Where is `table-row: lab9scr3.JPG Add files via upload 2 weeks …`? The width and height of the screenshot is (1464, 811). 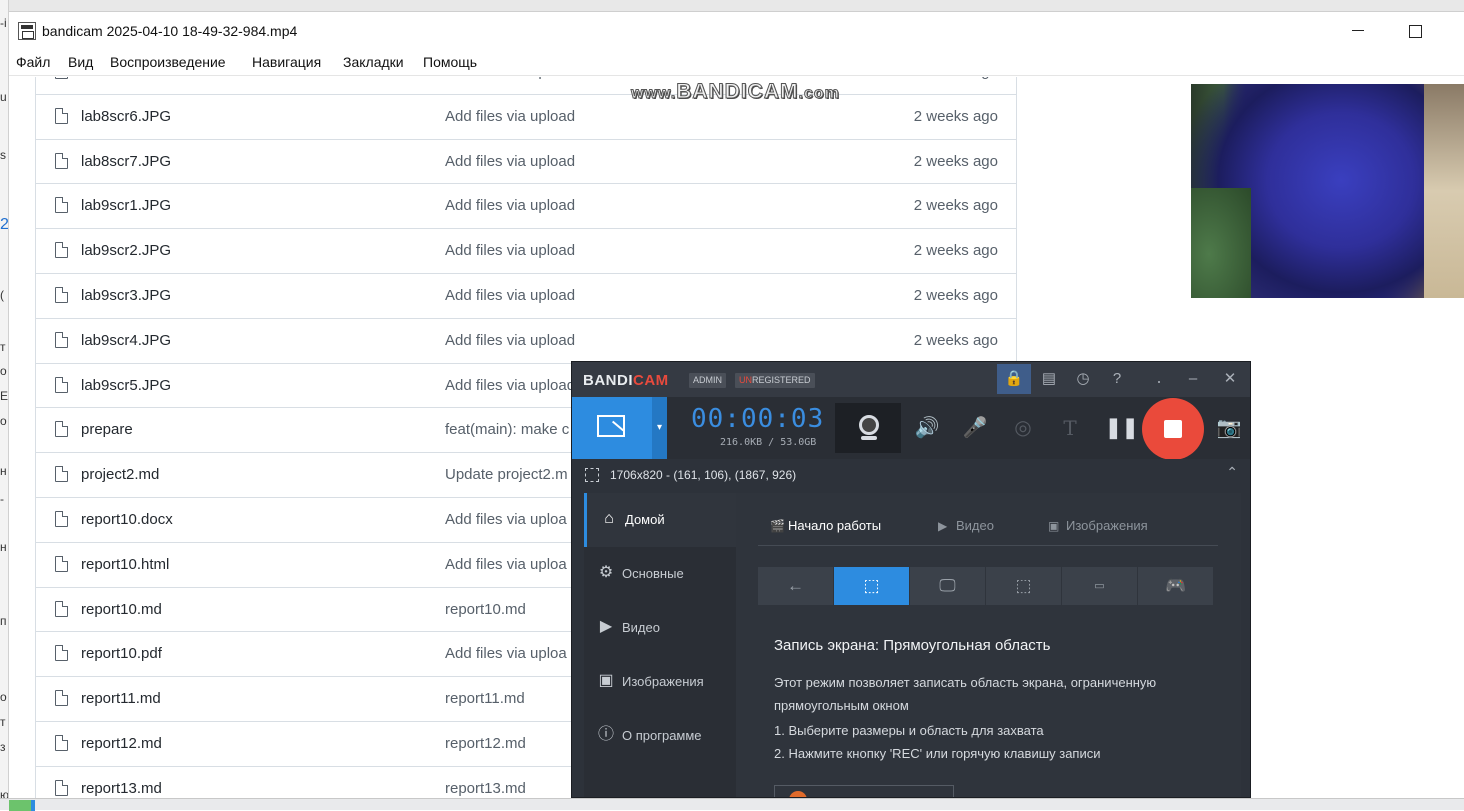 table-row: lab9scr3.JPG Add files via upload 2 weeks … is located at coordinates (526, 295).